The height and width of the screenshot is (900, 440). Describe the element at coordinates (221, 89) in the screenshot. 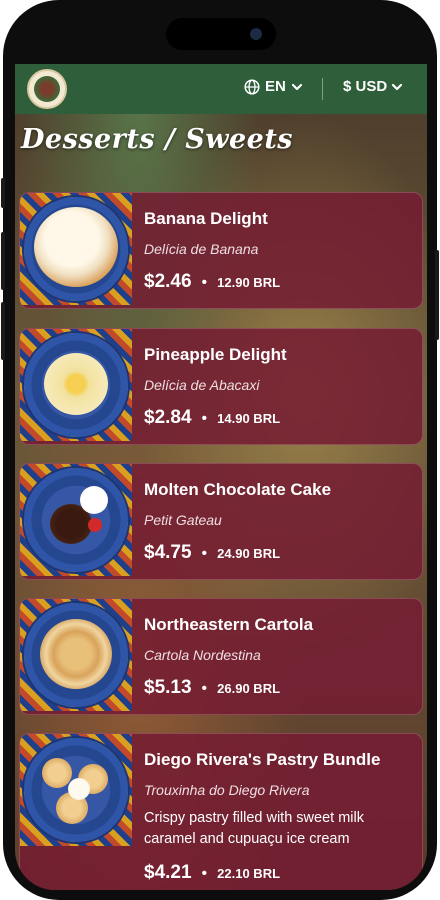

I see `top-bar: EN $ USD` at that location.